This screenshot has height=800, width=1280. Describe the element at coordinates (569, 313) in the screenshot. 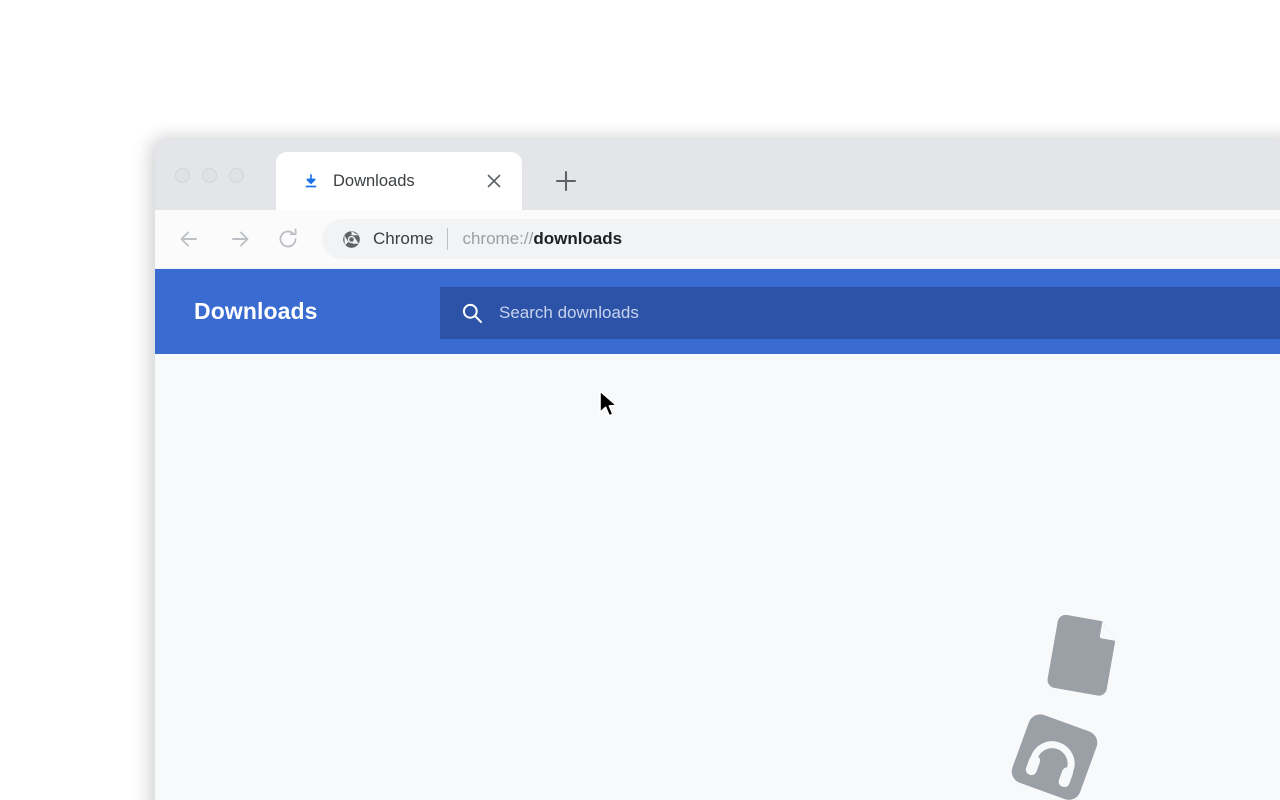

I see `search-input-placeholder: Search downloads` at that location.